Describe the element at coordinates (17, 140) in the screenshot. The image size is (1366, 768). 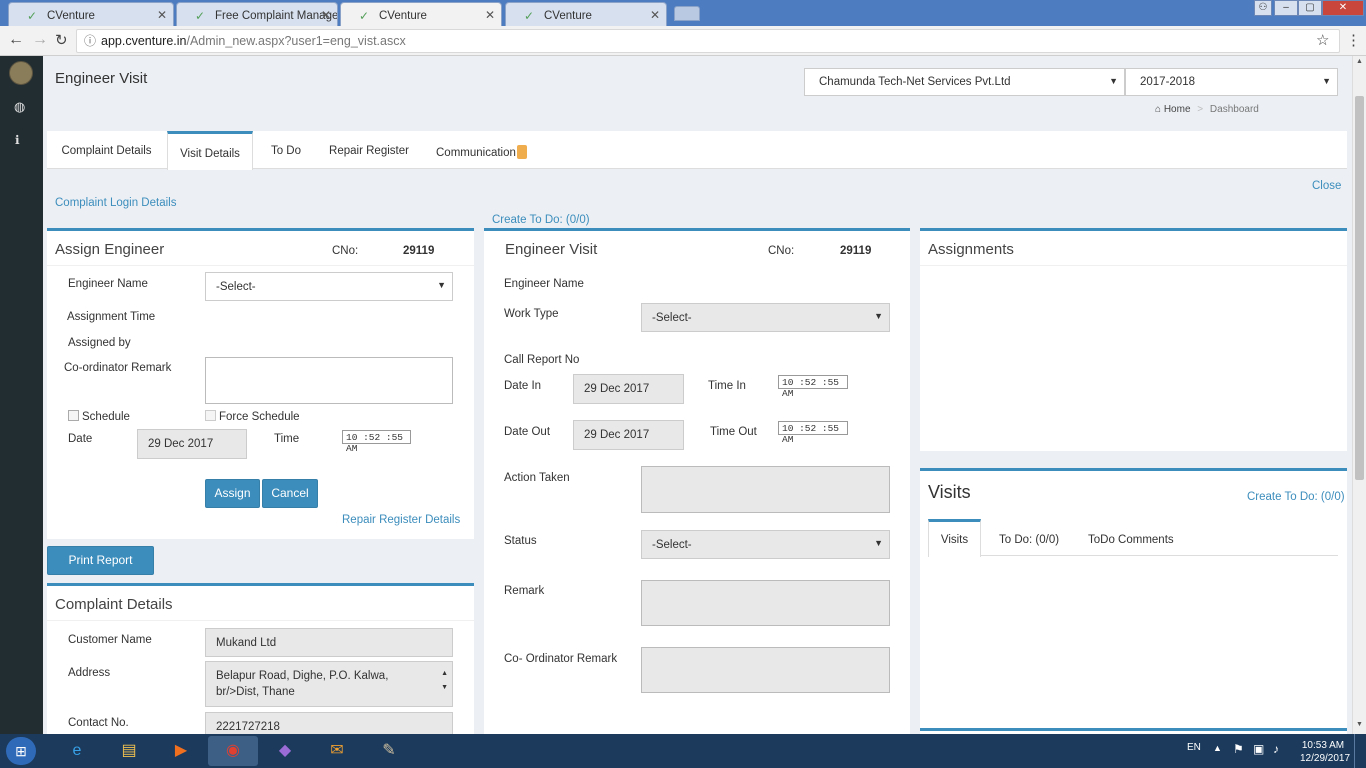
I see `info-circle-icon: ℹ` at that location.